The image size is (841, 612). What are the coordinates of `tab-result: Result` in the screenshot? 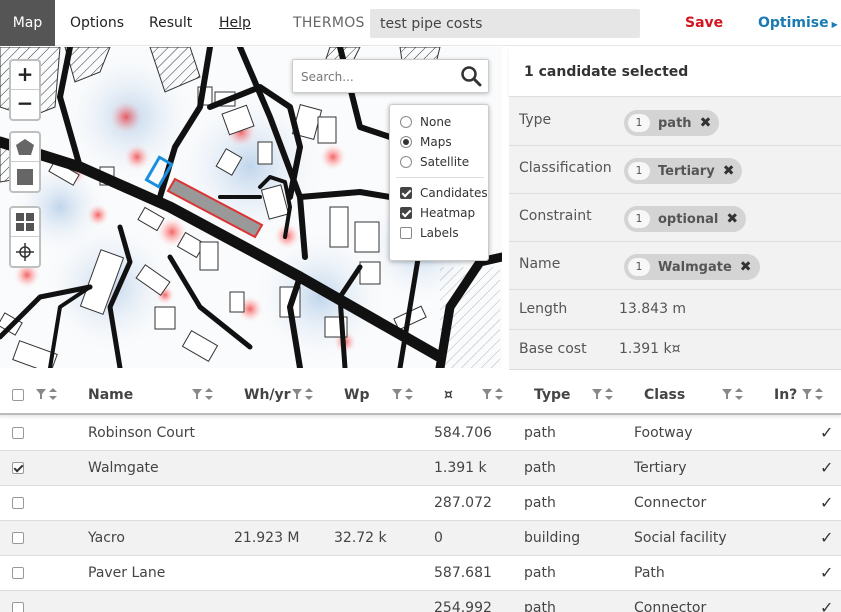 It's located at (170, 23).